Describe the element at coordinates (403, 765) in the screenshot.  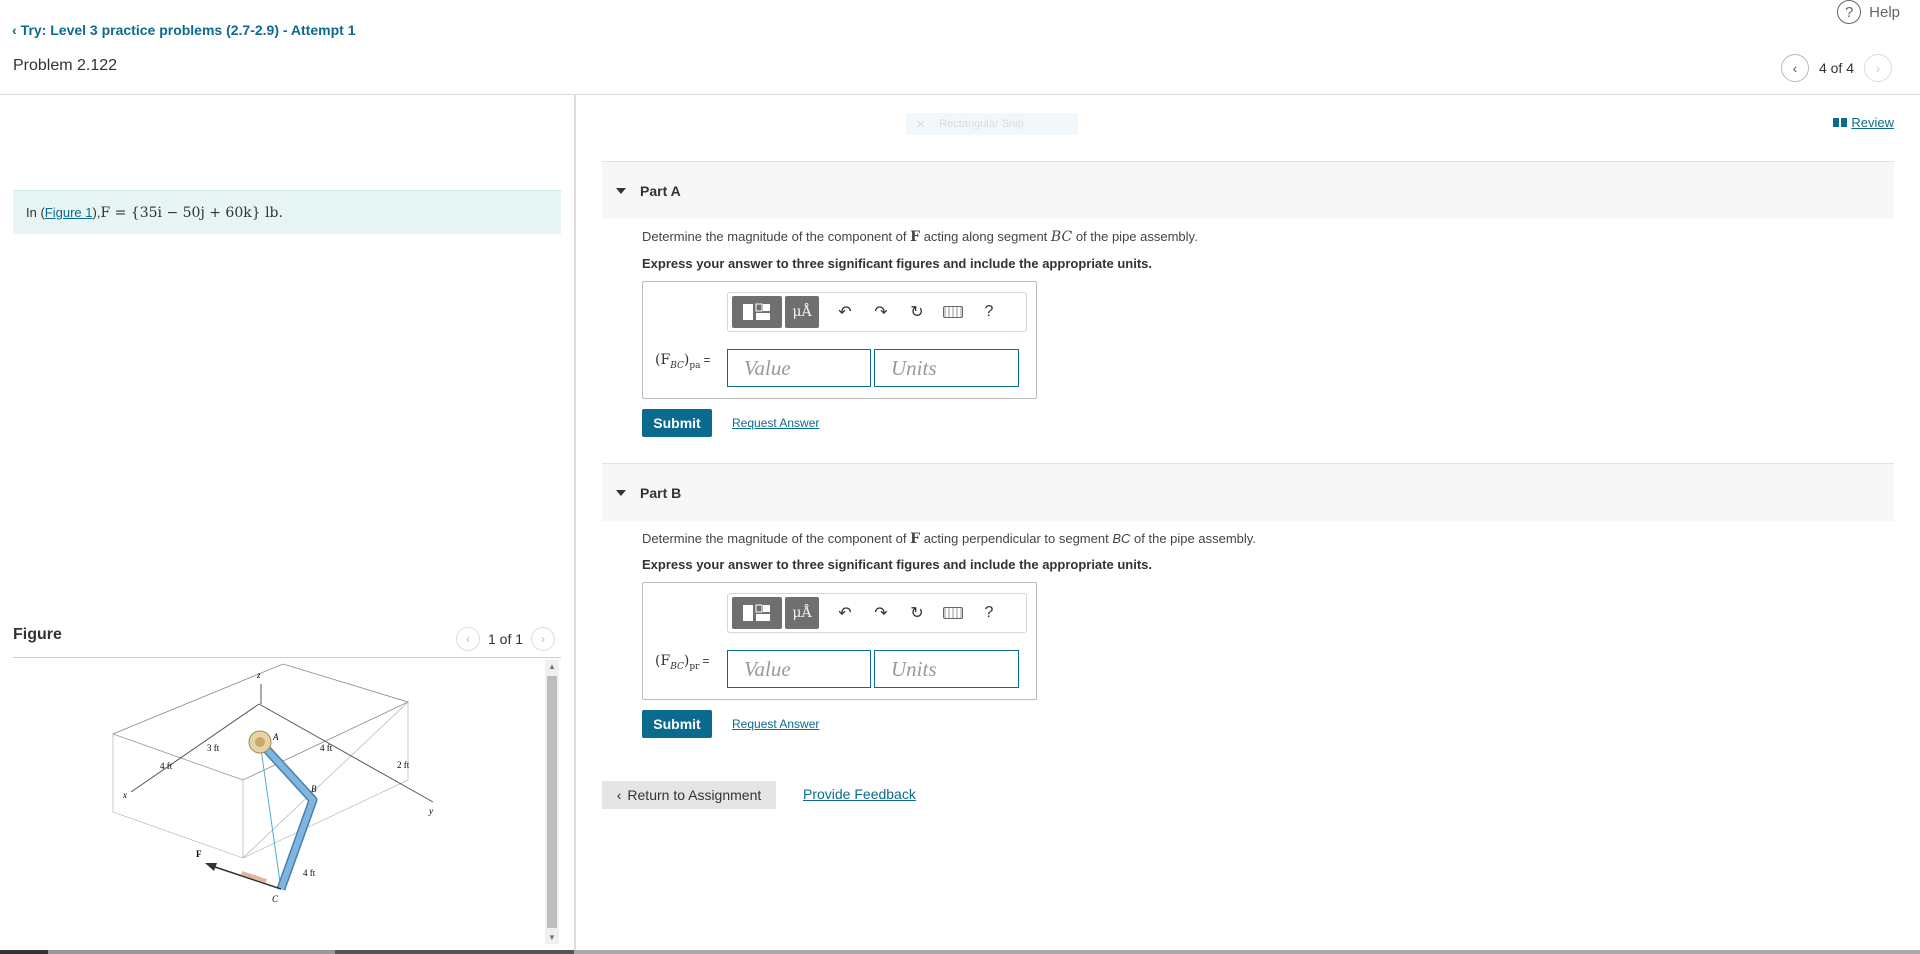
I see `dim-label-2ft: 2 ft` at that location.